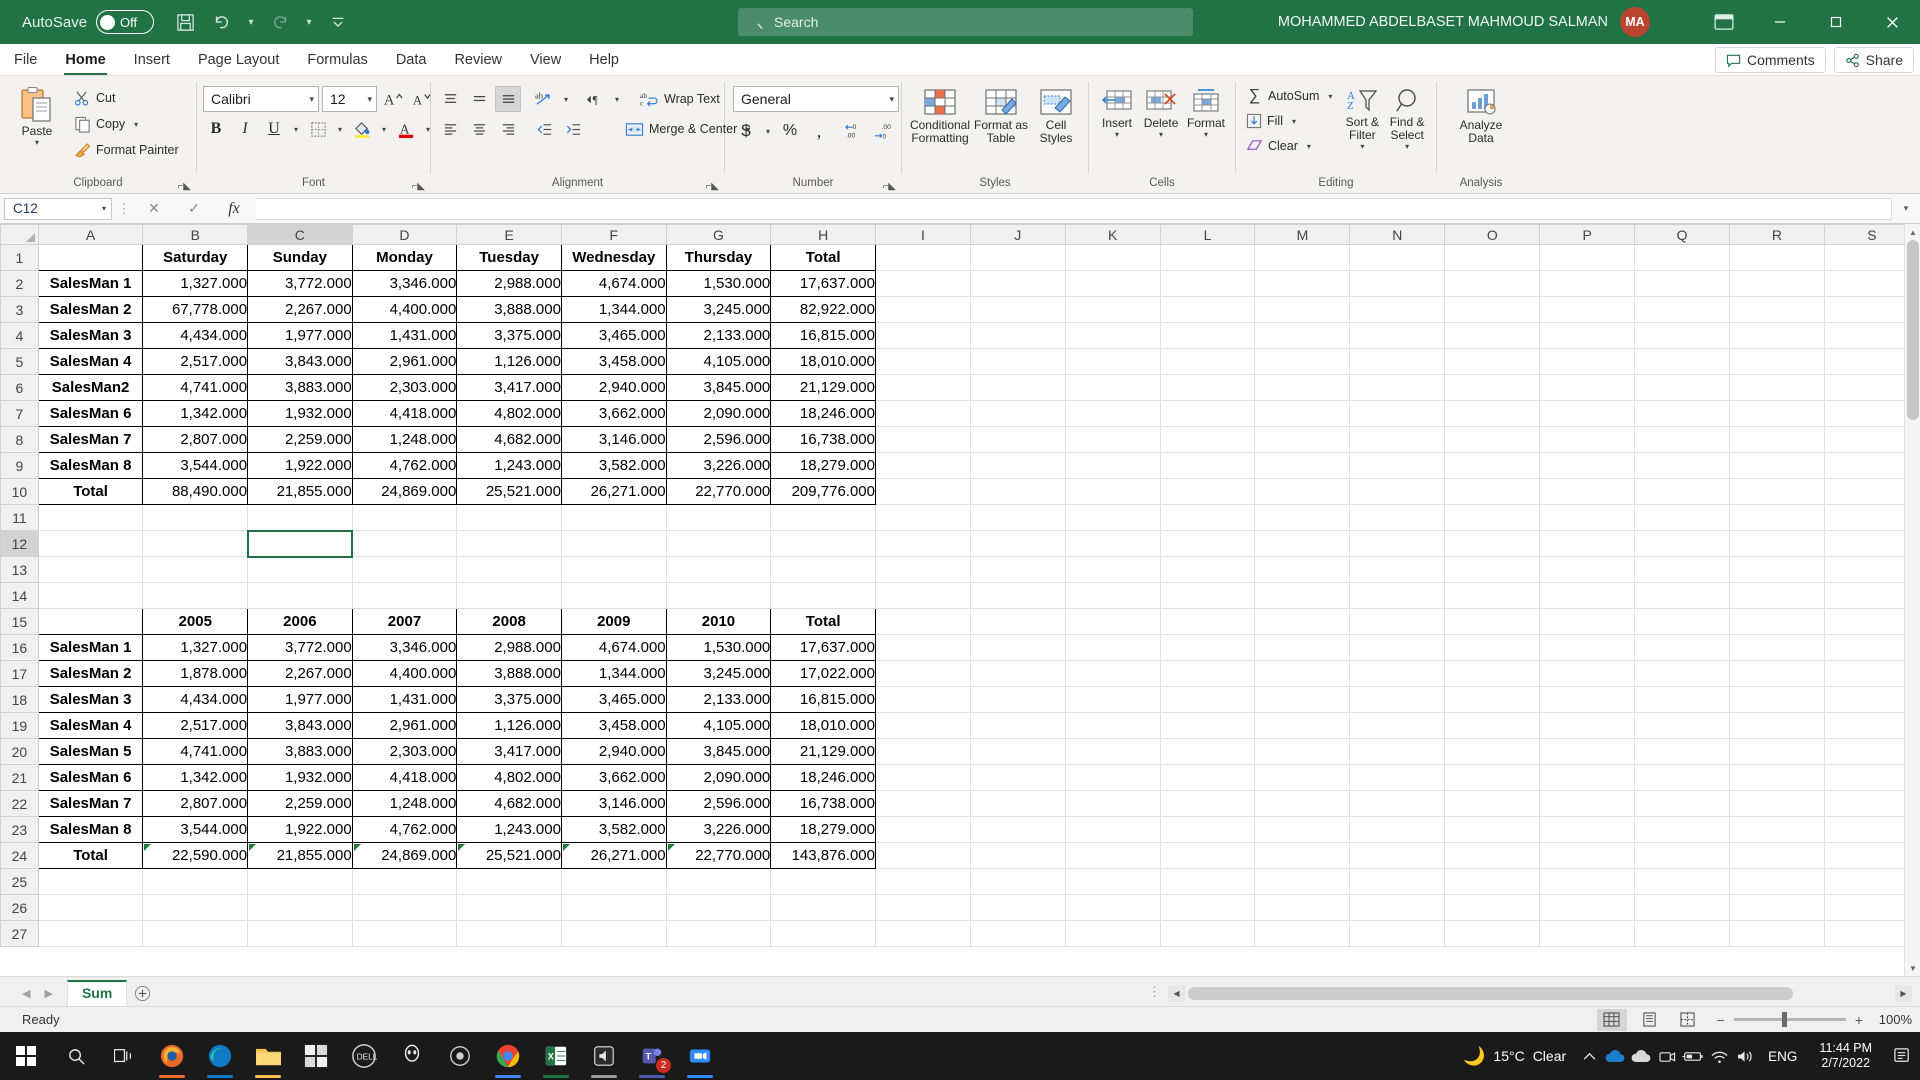  What do you see at coordinates (823, 309) in the screenshot?
I see `cell-H3: 82,922.000` at bounding box center [823, 309].